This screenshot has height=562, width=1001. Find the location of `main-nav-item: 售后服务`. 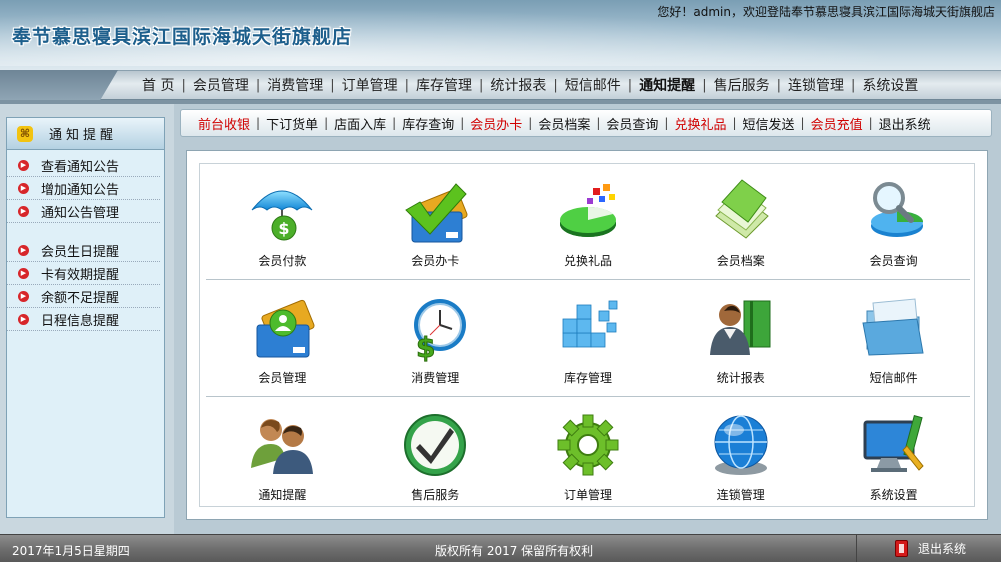

main-nav-item: 售后服务 is located at coordinates (742, 85).